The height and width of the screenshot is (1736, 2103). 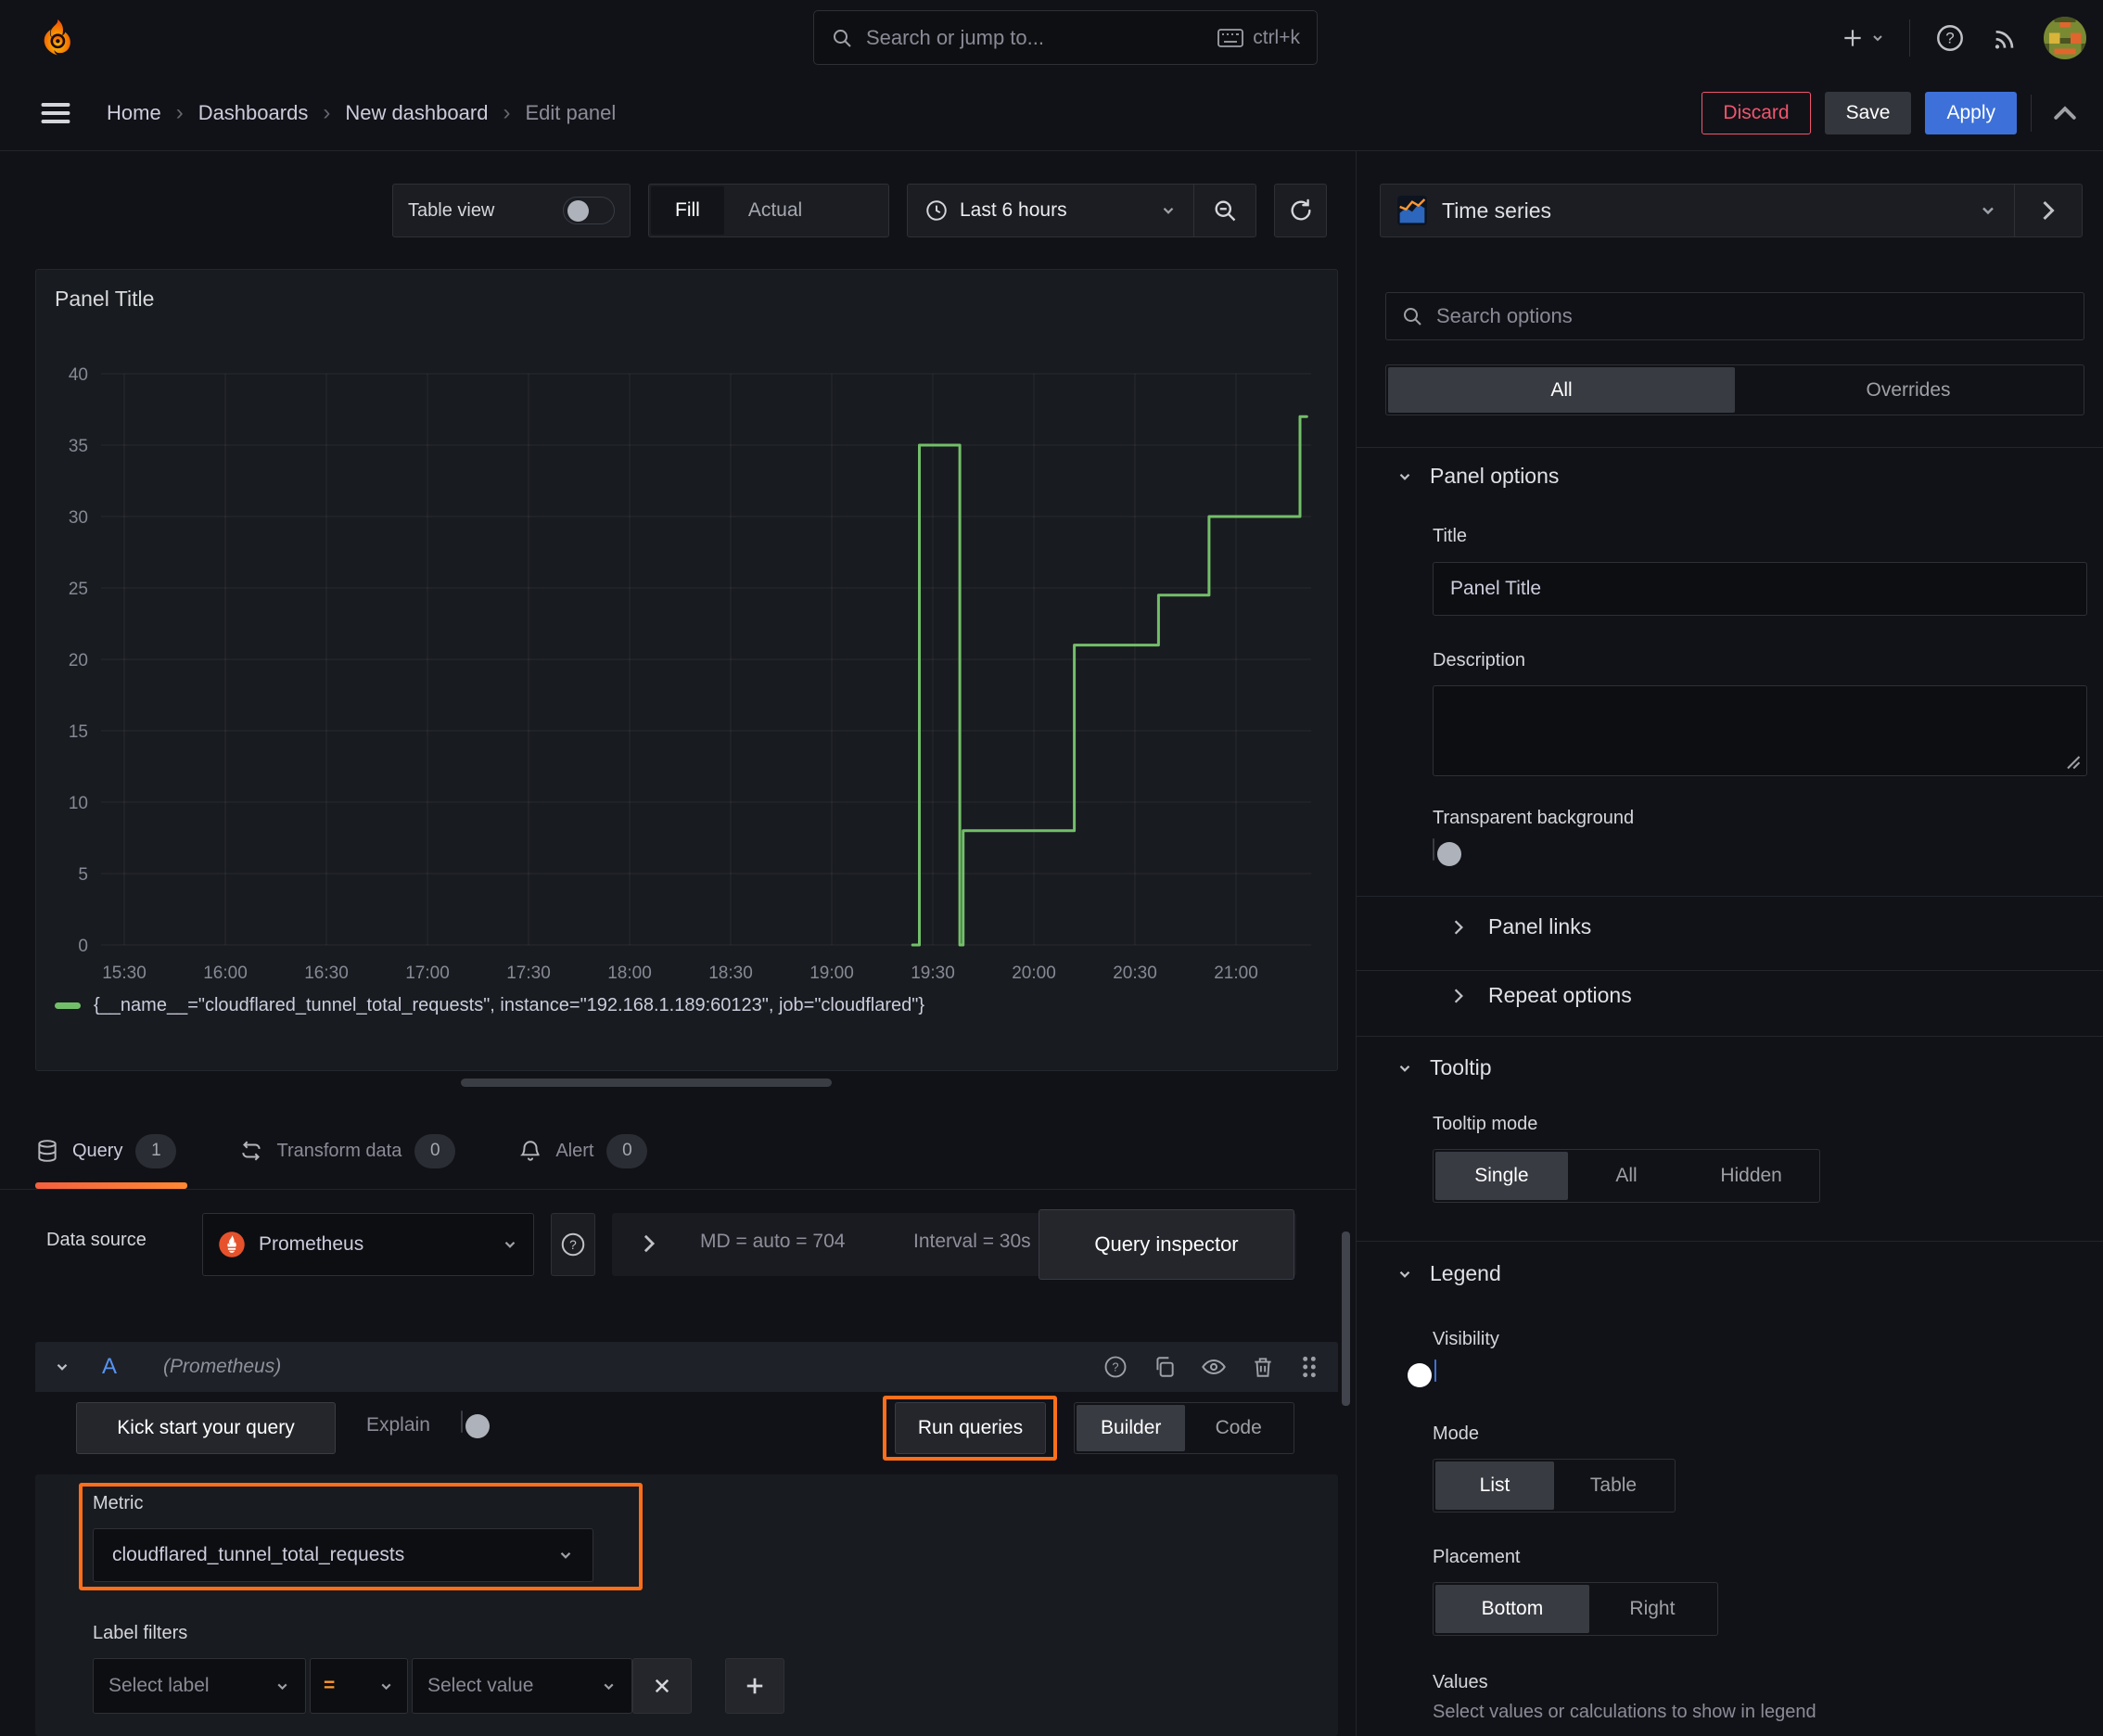 What do you see at coordinates (2065, 37) in the screenshot?
I see `user-avatar` at bounding box center [2065, 37].